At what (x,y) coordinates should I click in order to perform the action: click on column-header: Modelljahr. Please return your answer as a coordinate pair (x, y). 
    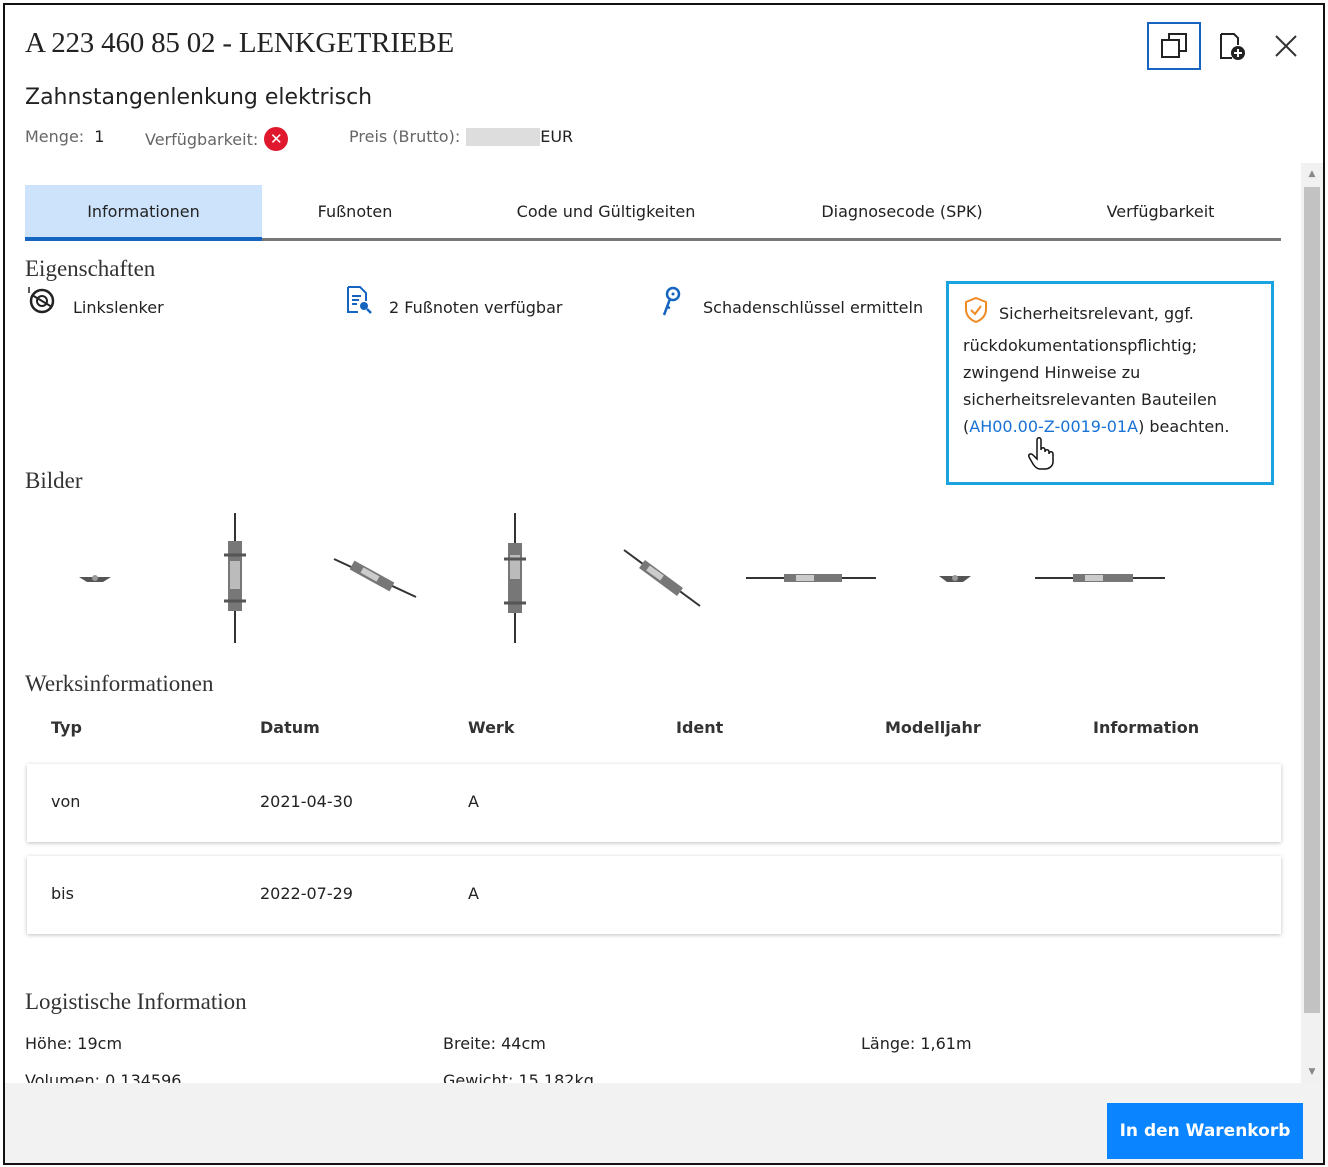
    Looking at the image, I should click on (933, 727).